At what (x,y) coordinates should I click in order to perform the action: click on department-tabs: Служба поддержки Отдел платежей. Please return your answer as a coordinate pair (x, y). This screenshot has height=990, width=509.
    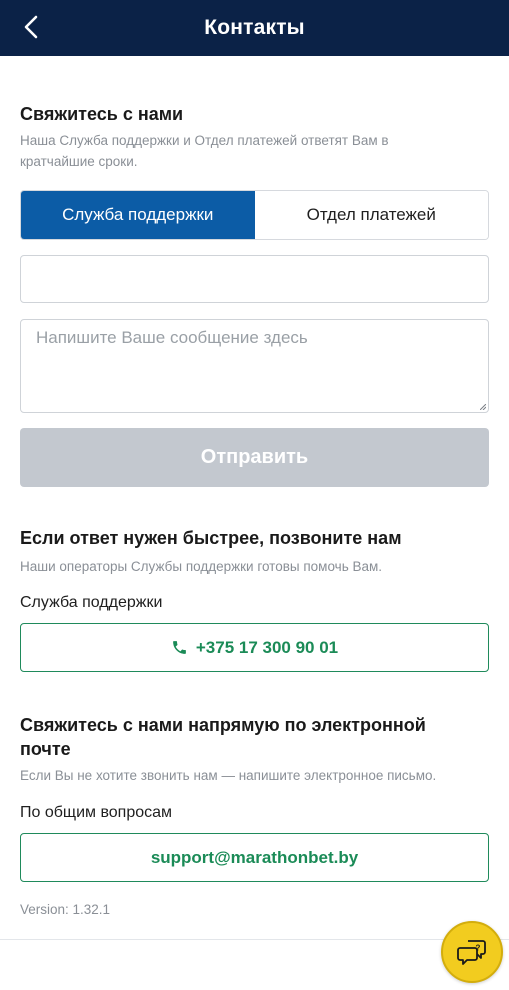
    Looking at the image, I should click on (254, 215).